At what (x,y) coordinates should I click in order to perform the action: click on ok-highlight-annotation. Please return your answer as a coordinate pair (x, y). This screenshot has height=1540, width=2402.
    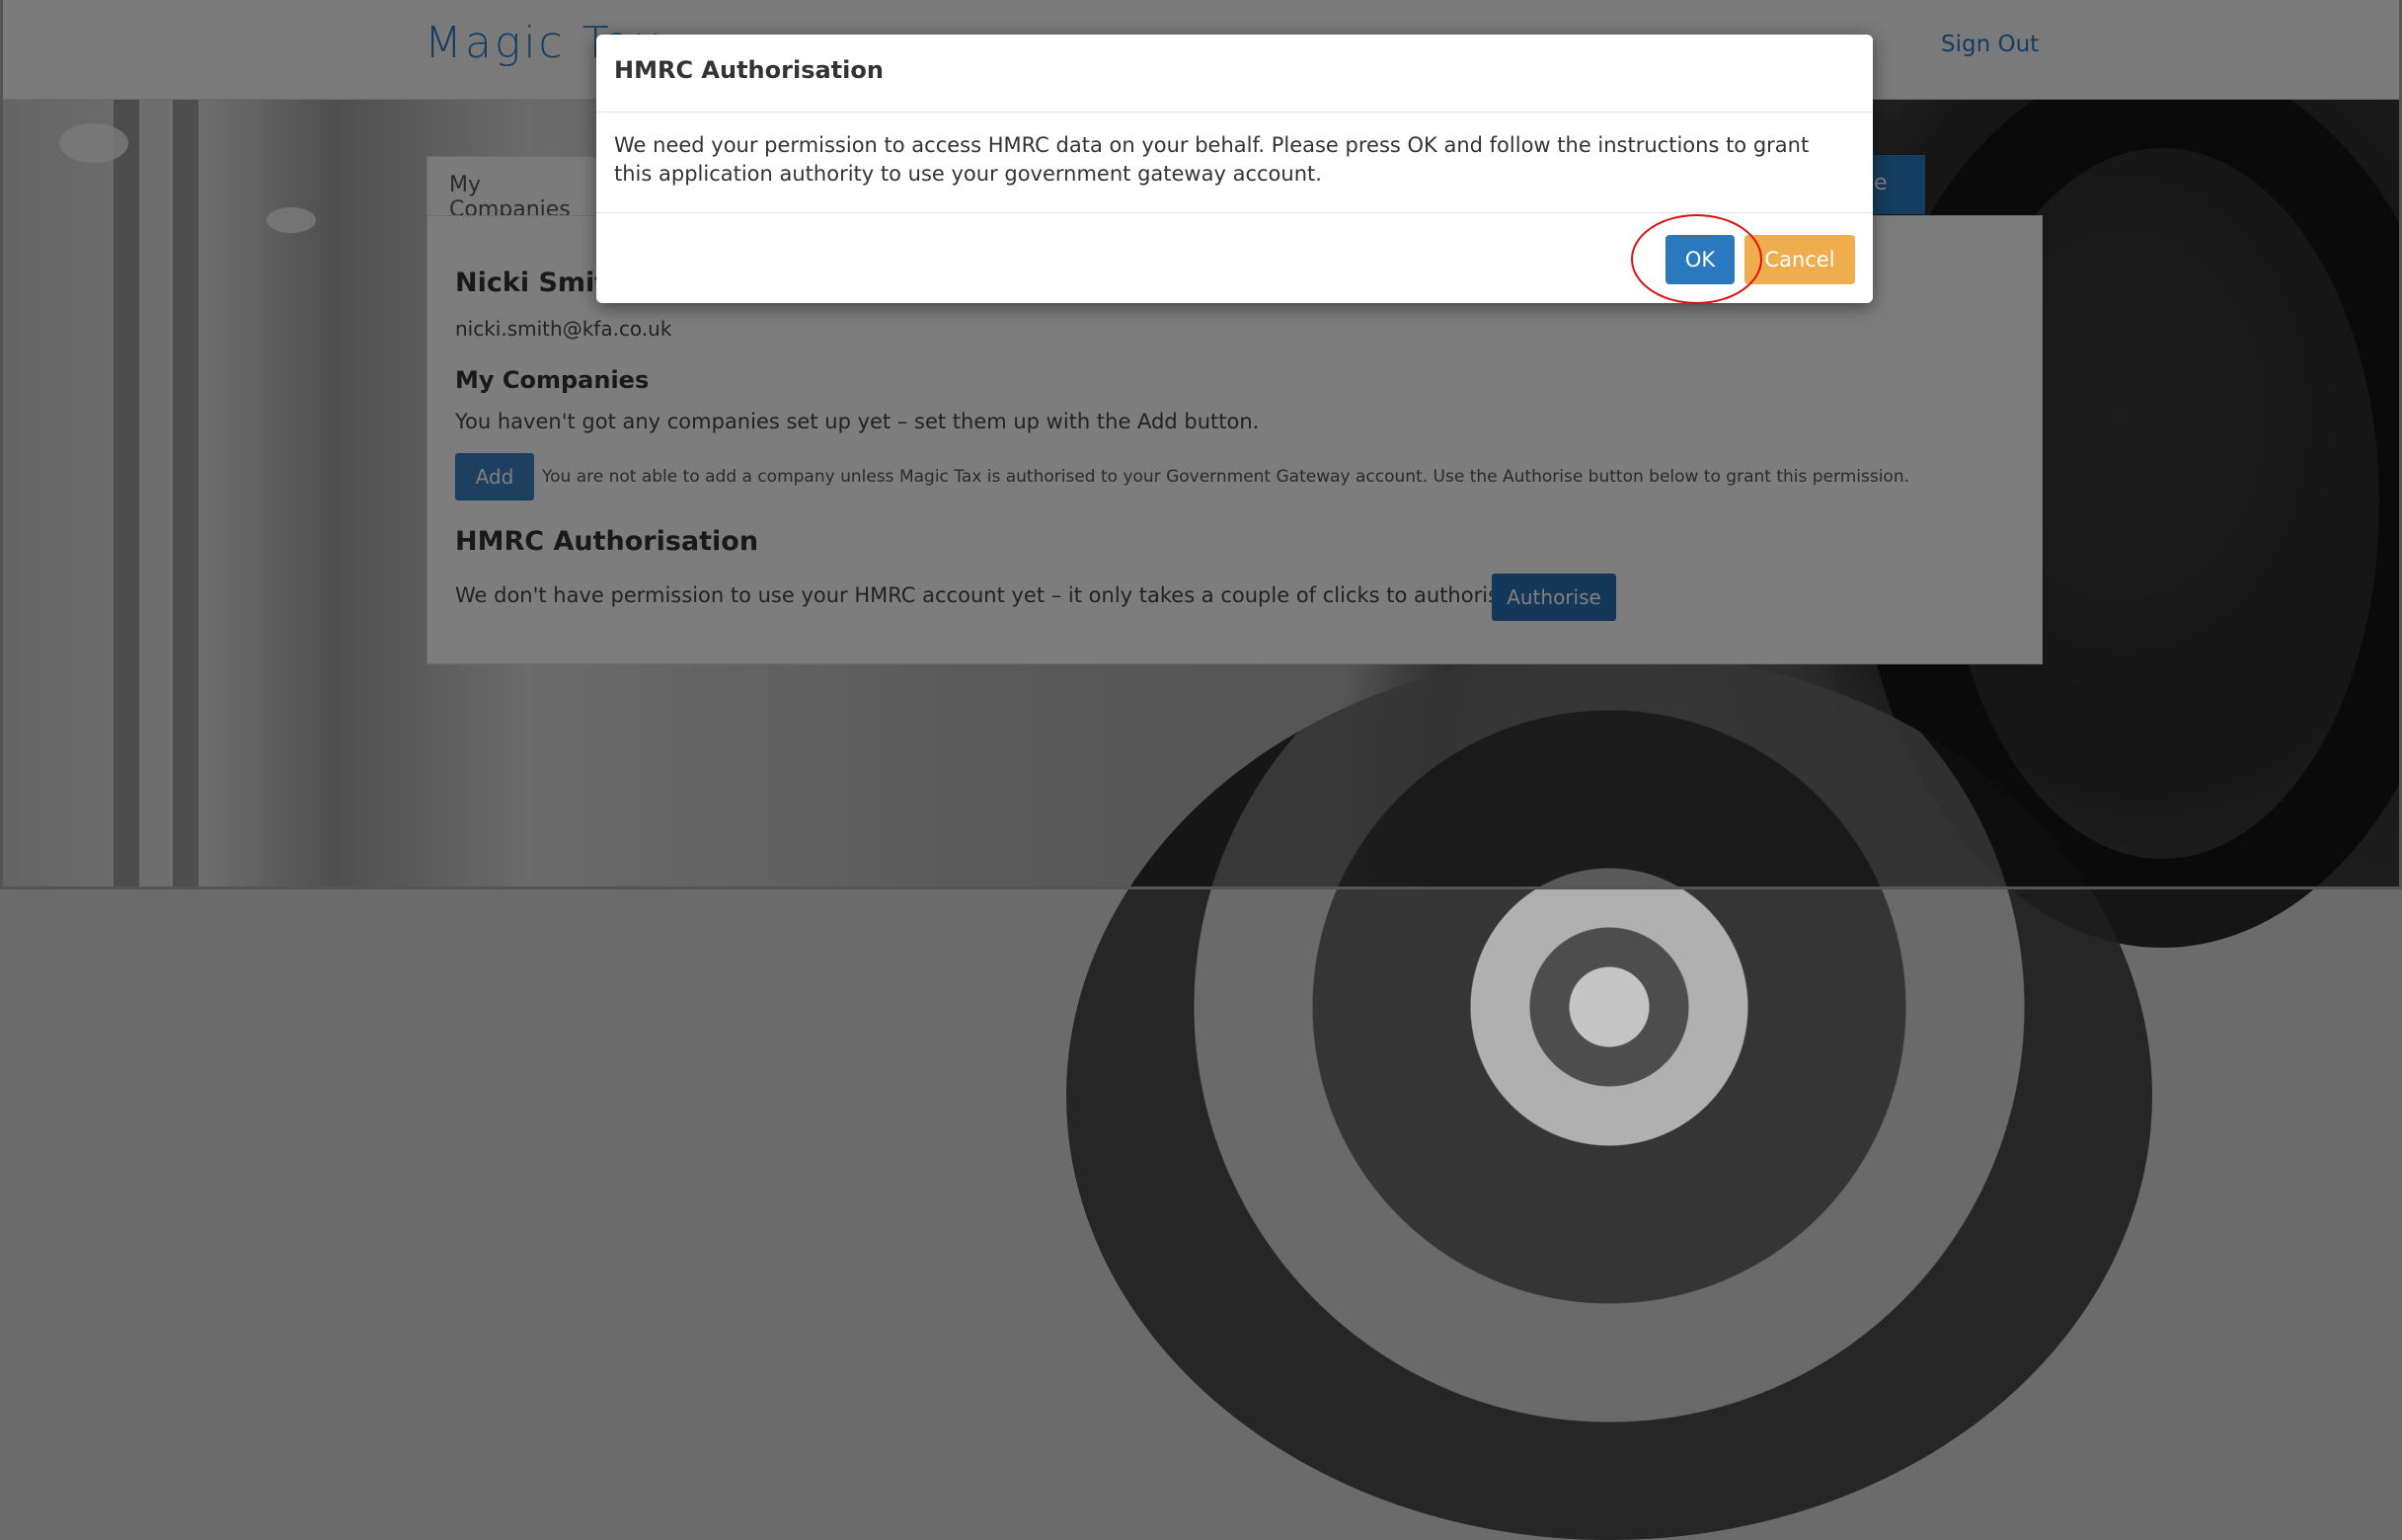
    Looking at the image, I should click on (1696, 259).